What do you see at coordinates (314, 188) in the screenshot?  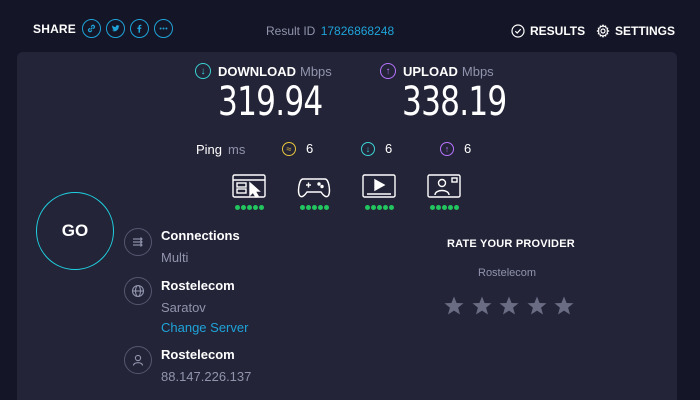 I see `gaming-icon` at bounding box center [314, 188].